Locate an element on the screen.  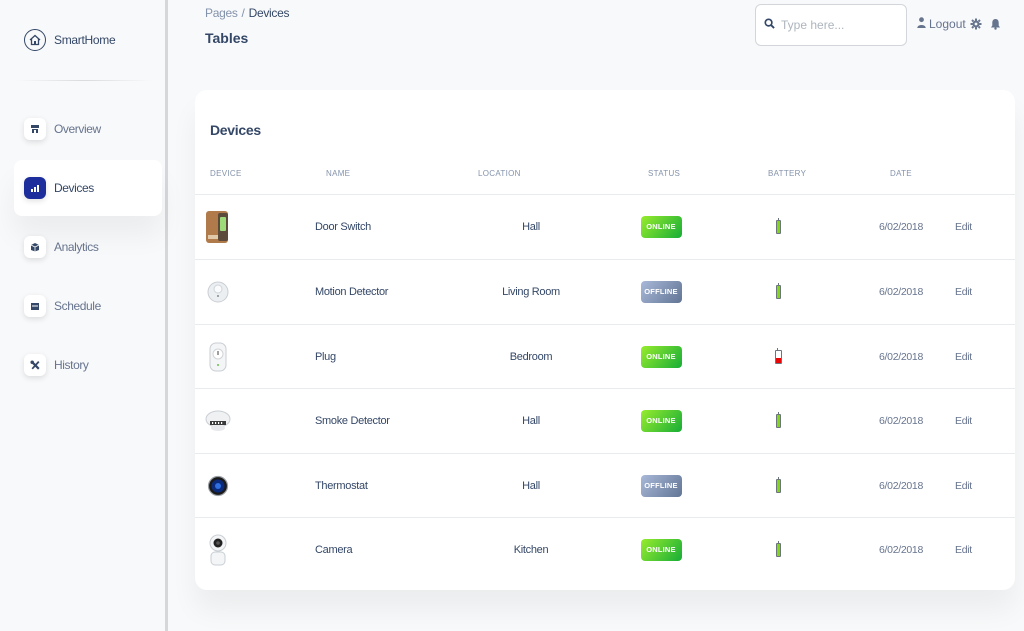
search-input is located at coordinates (841, 25).